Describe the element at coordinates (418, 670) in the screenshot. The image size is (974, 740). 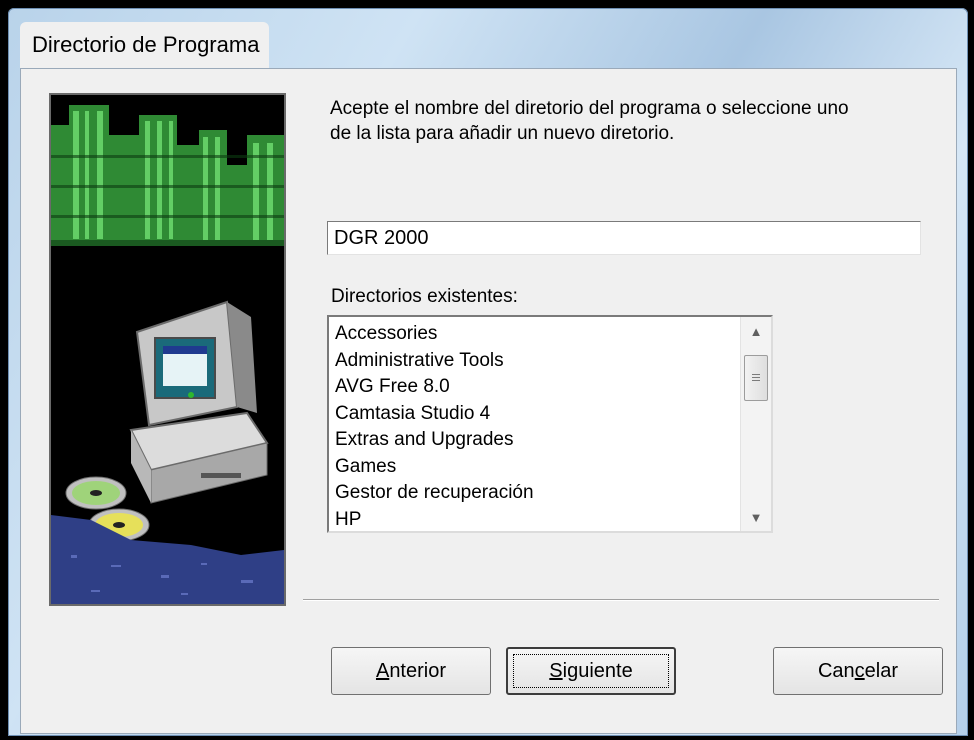
I see `back-button-label-post: nterior` at that location.